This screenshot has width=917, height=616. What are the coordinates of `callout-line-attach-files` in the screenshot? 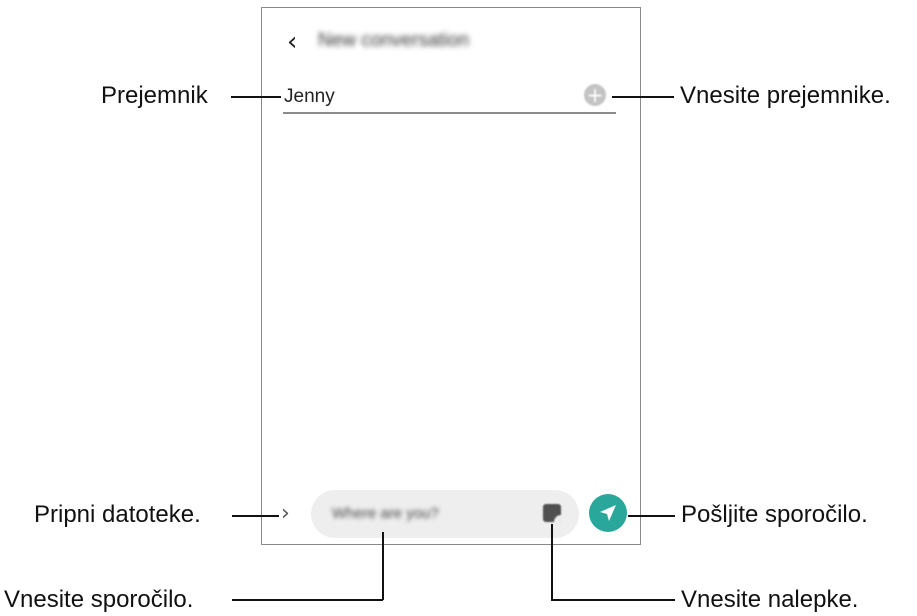 It's located at (255, 516).